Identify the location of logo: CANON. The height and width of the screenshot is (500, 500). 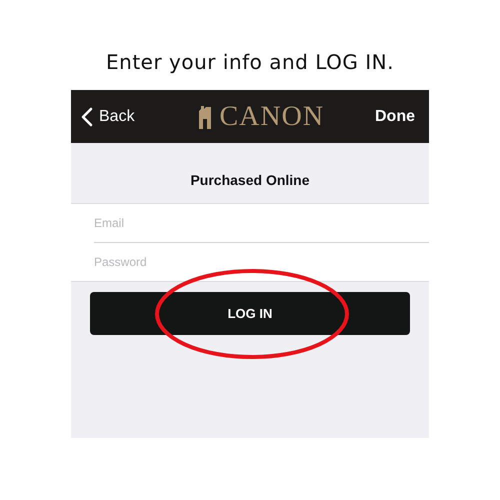
(272, 116).